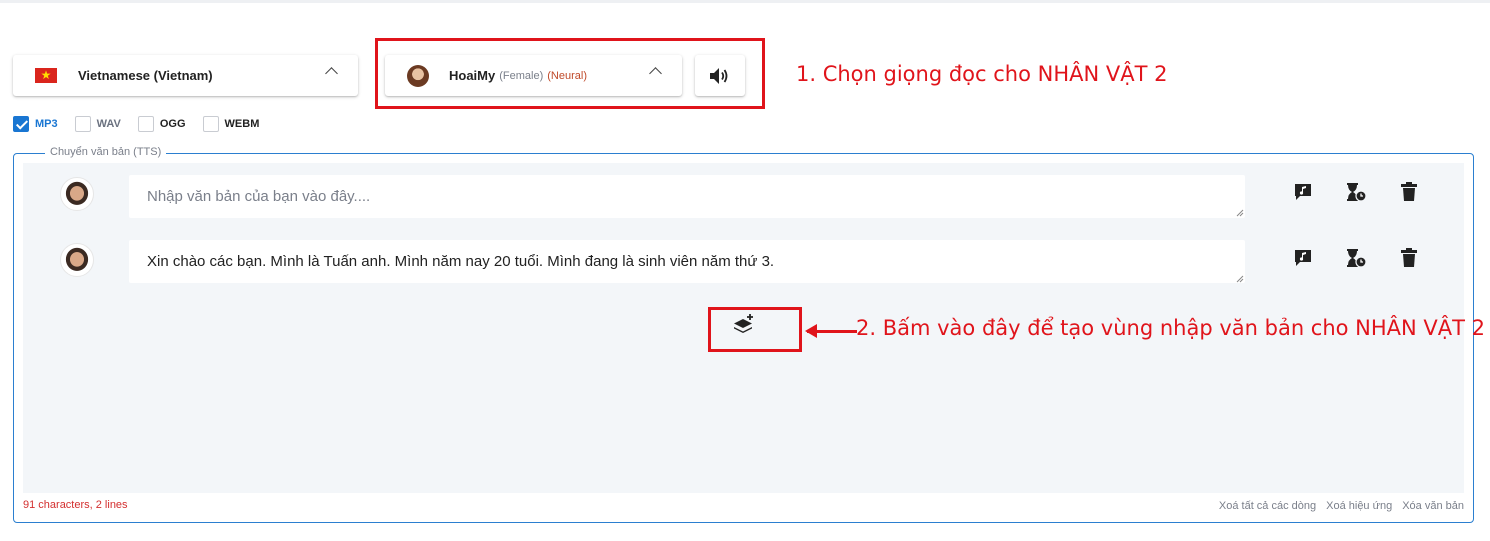 This screenshot has width=1490, height=541. Describe the element at coordinates (570, 73) in the screenshot. I see `annotation-highlight-voice` at that location.